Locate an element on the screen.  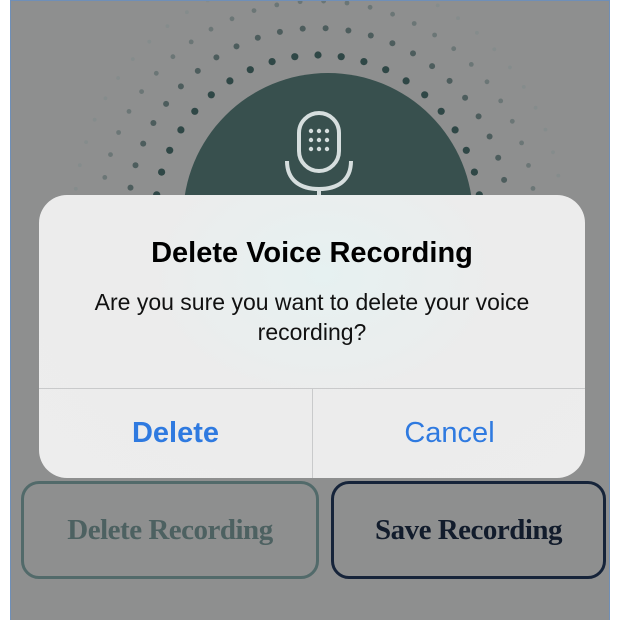
dialog-delete-button: Delete is located at coordinates (175, 433).